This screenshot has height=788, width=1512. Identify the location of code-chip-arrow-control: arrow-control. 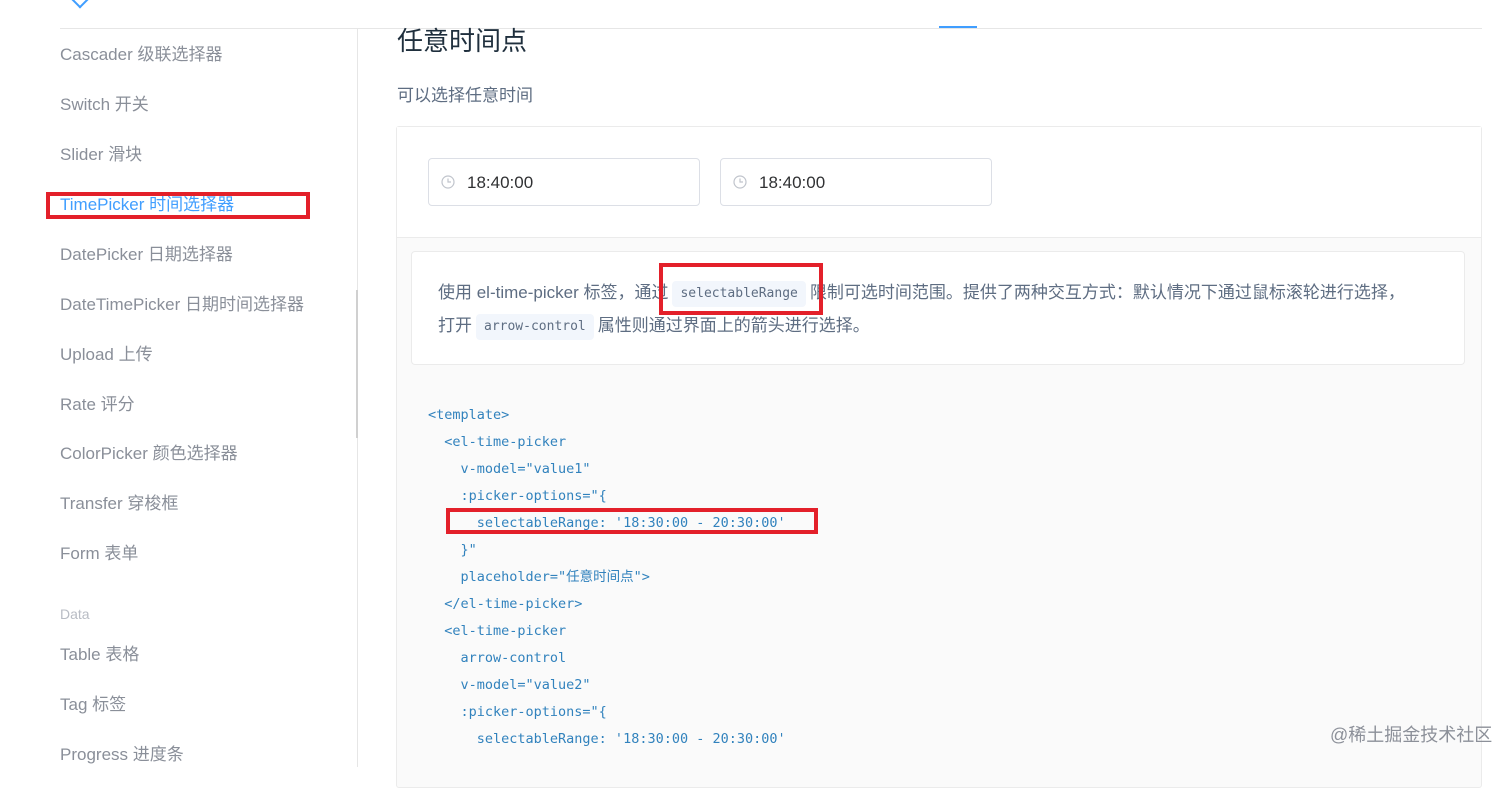
(535, 326).